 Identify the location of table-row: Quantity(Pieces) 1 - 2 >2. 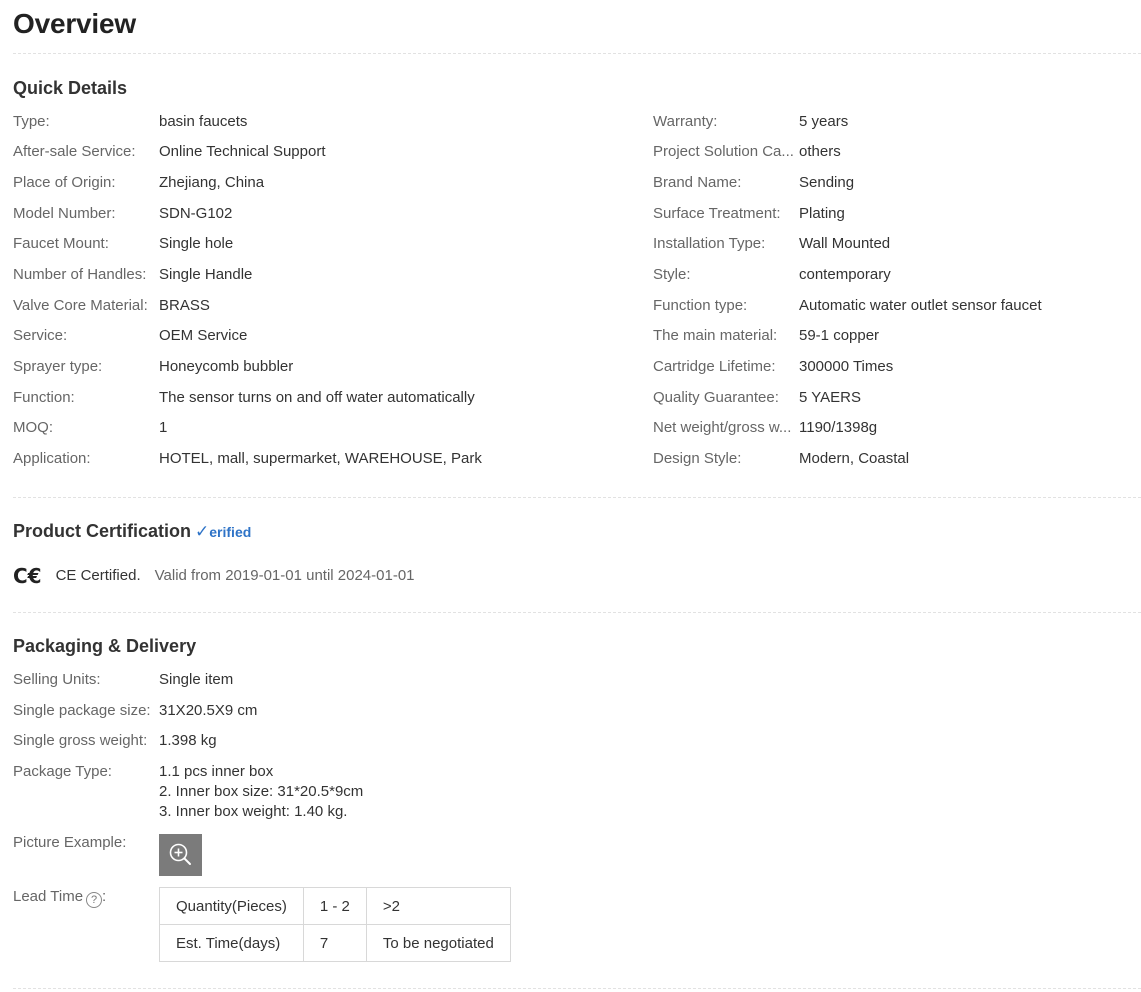
(335, 906).